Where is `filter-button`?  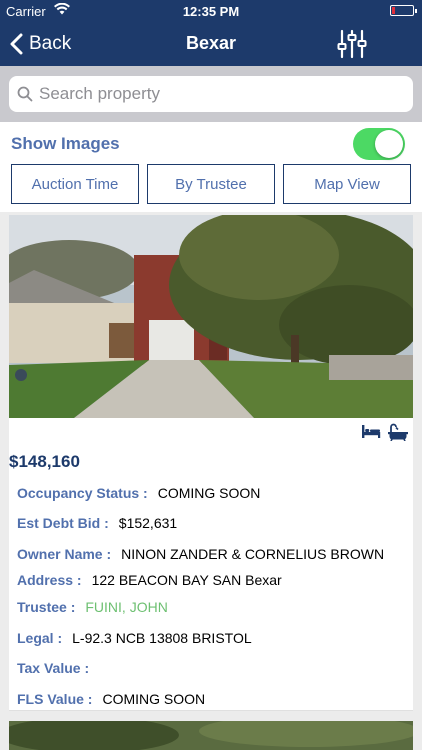 filter-button is located at coordinates (352, 44).